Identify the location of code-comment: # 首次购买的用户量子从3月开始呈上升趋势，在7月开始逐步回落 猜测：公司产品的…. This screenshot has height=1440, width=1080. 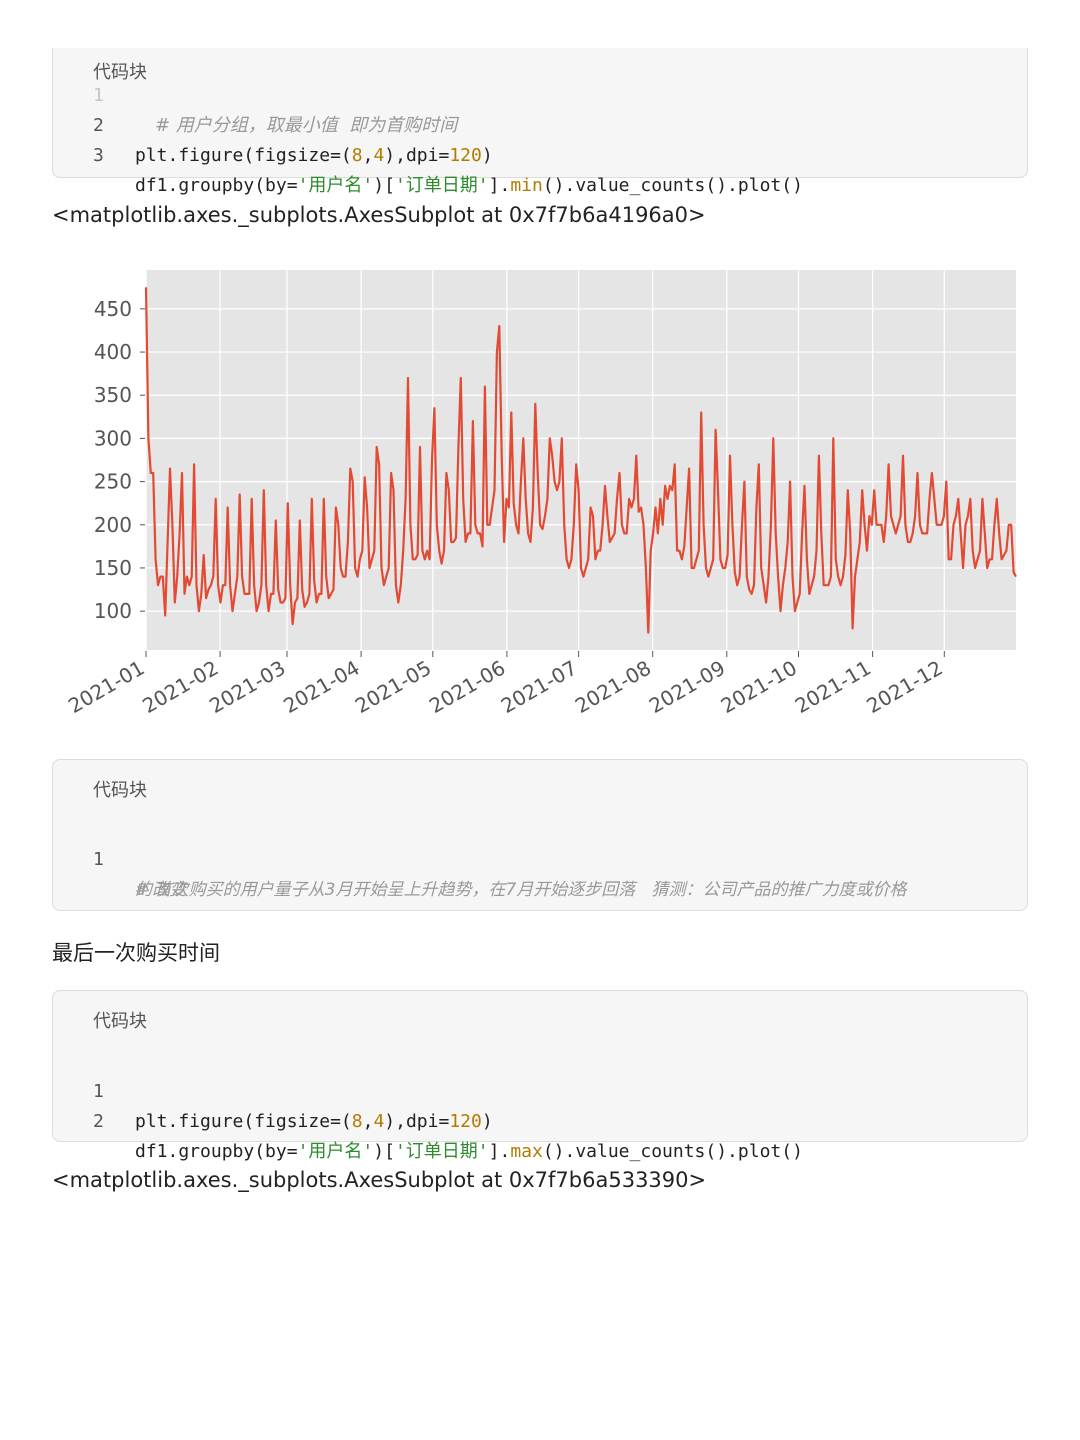
(521, 890).